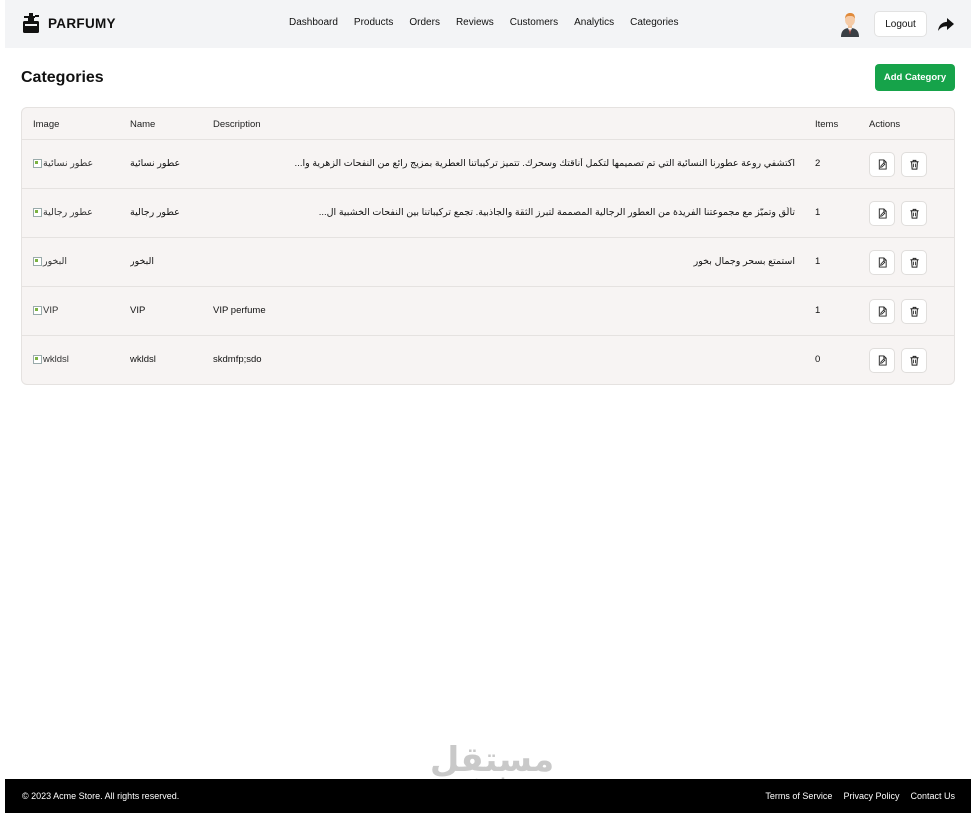  What do you see at coordinates (143, 124) in the screenshot?
I see `column-header-name: Name` at bounding box center [143, 124].